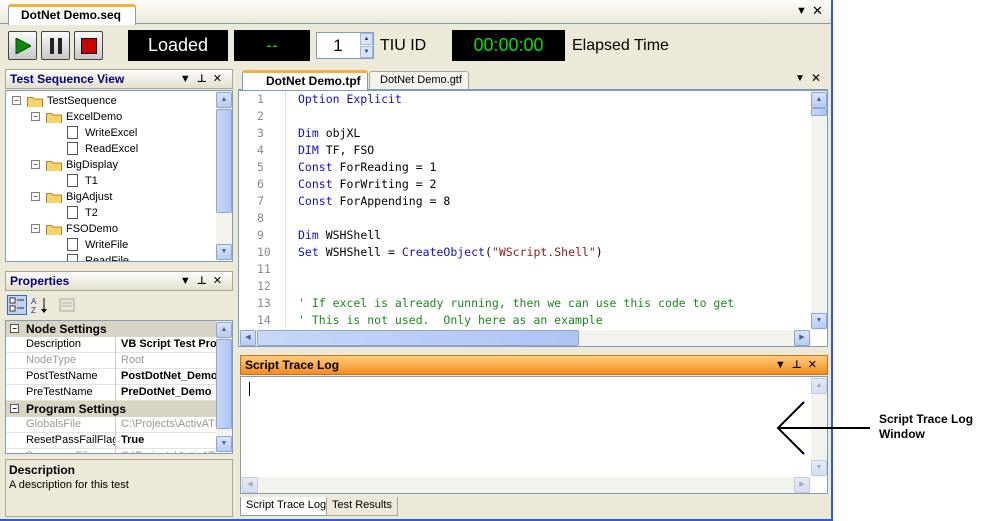 This screenshot has height=521, width=986. What do you see at coordinates (524, 133) in the screenshot?
I see `code-line: 3 Dim objXL` at bounding box center [524, 133].